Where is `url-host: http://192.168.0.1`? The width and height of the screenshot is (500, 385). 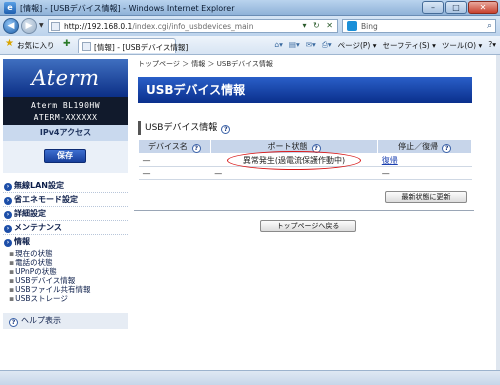
url-host: http://192.168.0.1 is located at coordinates (98, 26).